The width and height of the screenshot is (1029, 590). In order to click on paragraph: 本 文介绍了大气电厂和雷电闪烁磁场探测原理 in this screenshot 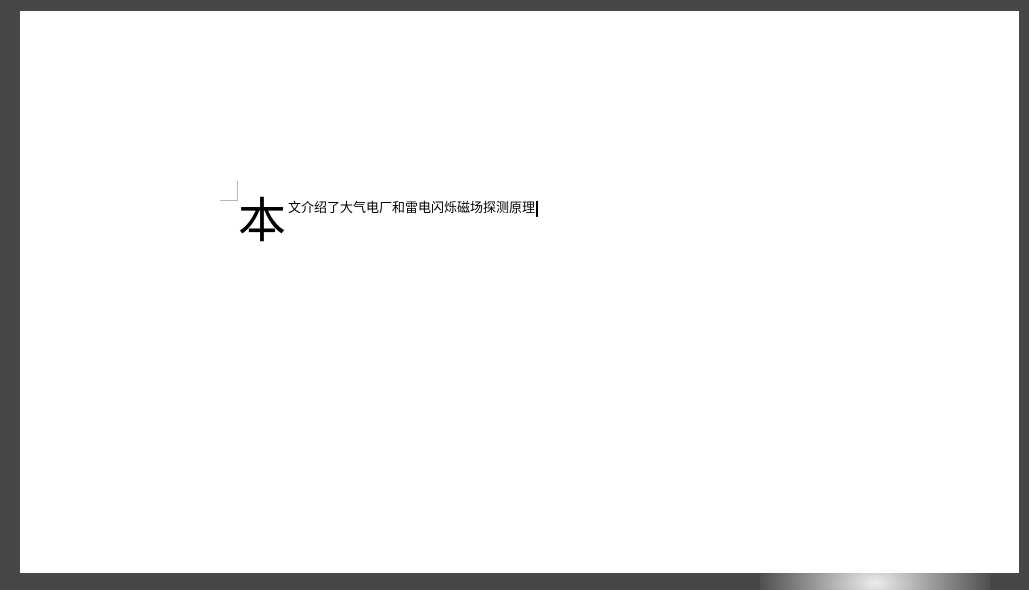, I will do `click(388, 226)`.